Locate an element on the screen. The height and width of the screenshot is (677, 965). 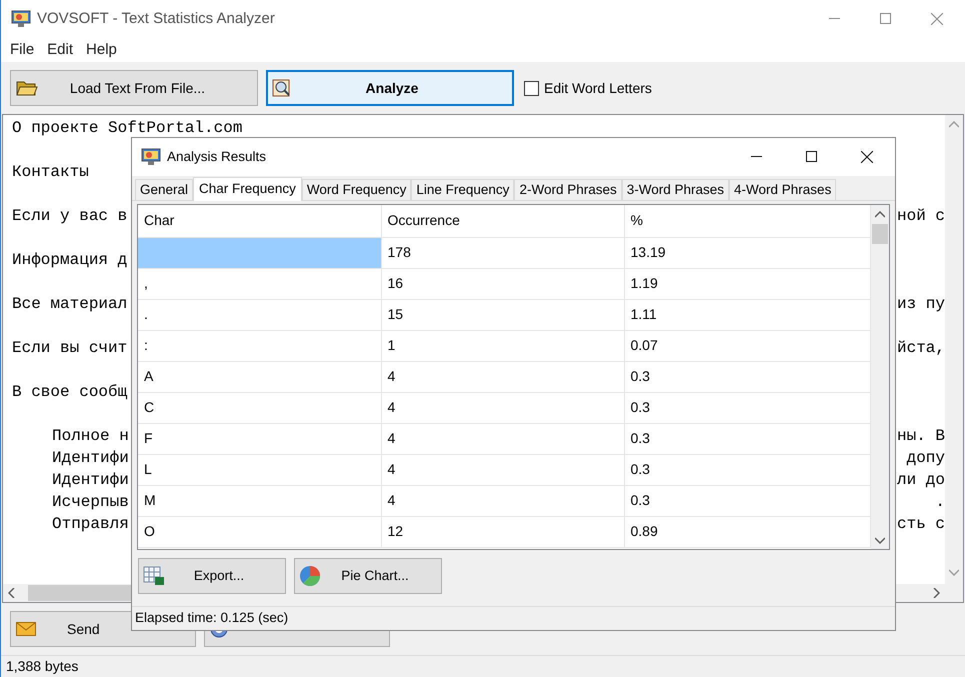
magnifier-icon is located at coordinates (282, 88).